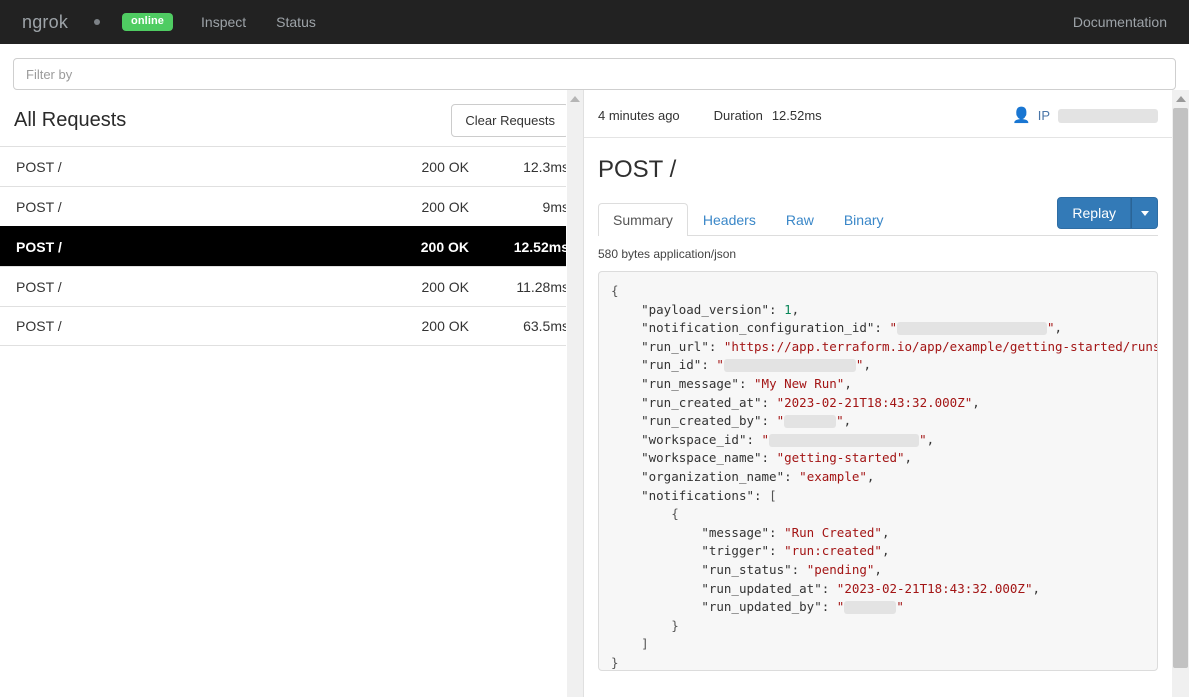 This screenshot has width=1189, height=697. I want to click on json-string-value: "example", so click(833, 476).